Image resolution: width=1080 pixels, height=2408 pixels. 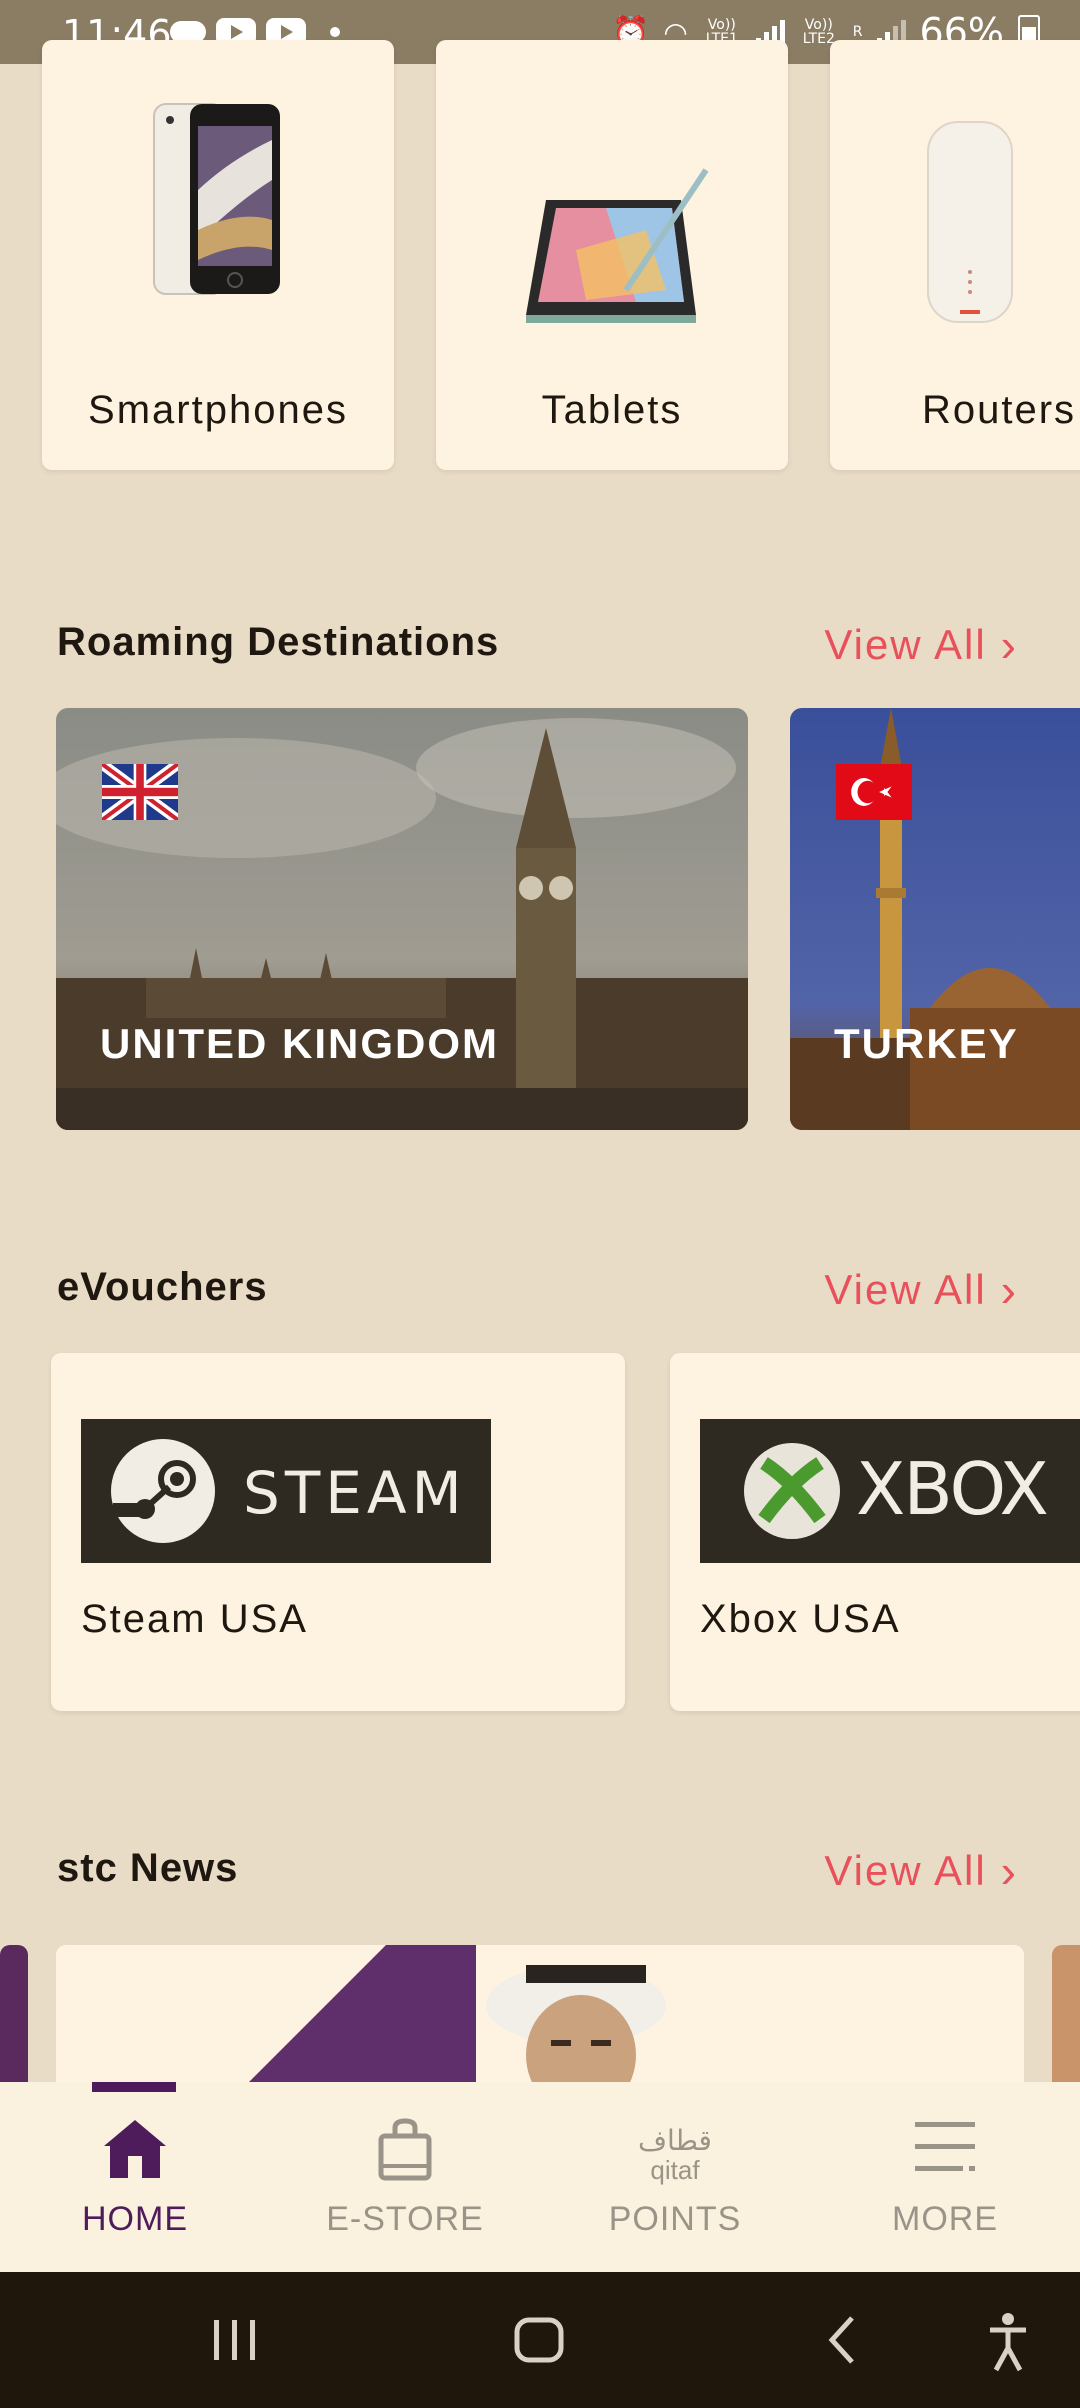 I want to click on category-card-smartphones: Smartphones, so click(x=218, y=255).